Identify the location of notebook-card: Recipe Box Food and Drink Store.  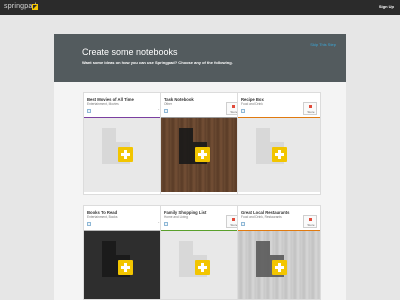
(279, 143).